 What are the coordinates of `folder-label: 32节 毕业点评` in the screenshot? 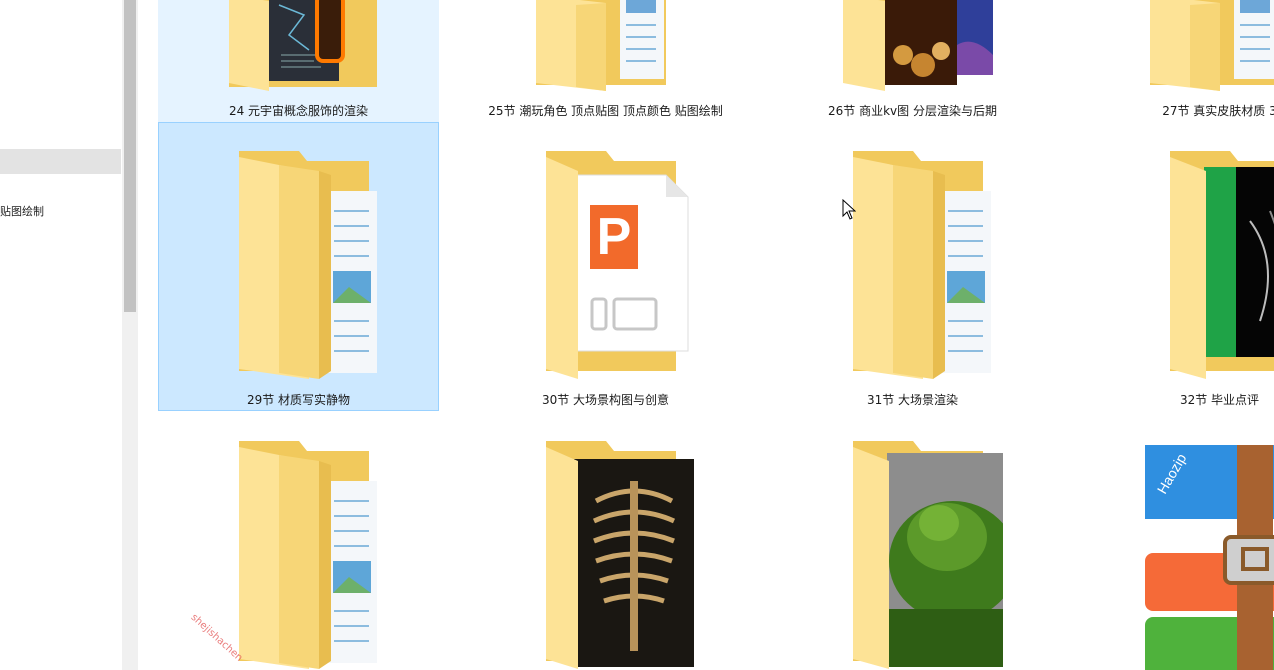 It's located at (1177, 399).